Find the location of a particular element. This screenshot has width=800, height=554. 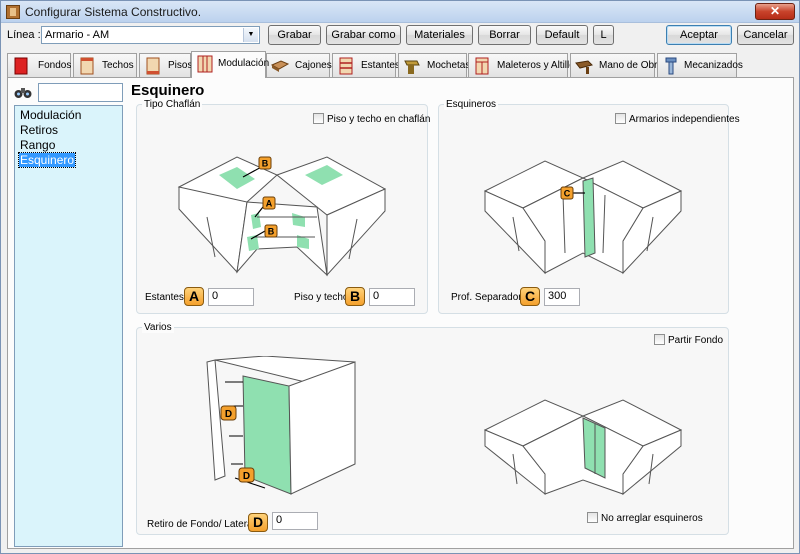

checkbox-label: No arreglar esquineros is located at coordinates (652, 518).